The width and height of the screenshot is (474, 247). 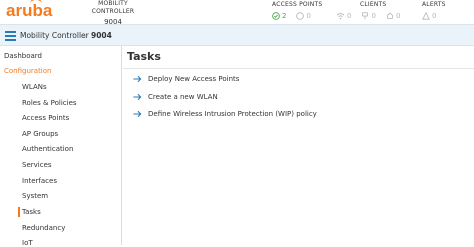 I want to click on sidebar-item-interfaces: Interfaces, so click(x=39, y=181).